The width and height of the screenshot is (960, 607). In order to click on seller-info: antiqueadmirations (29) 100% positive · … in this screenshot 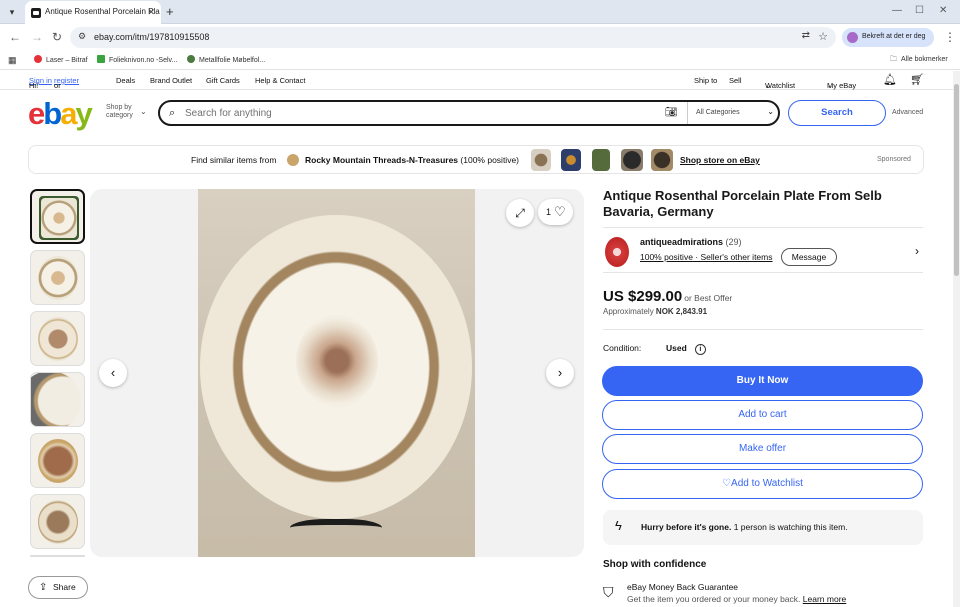, I will do `click(763, 250)`.